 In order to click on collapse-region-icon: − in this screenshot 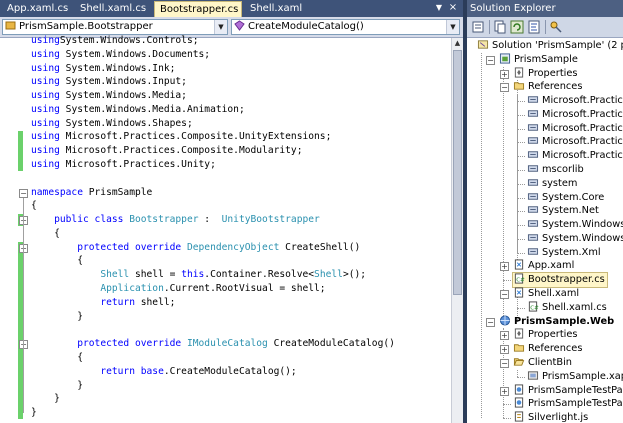, I will do `click(23, 193)`.